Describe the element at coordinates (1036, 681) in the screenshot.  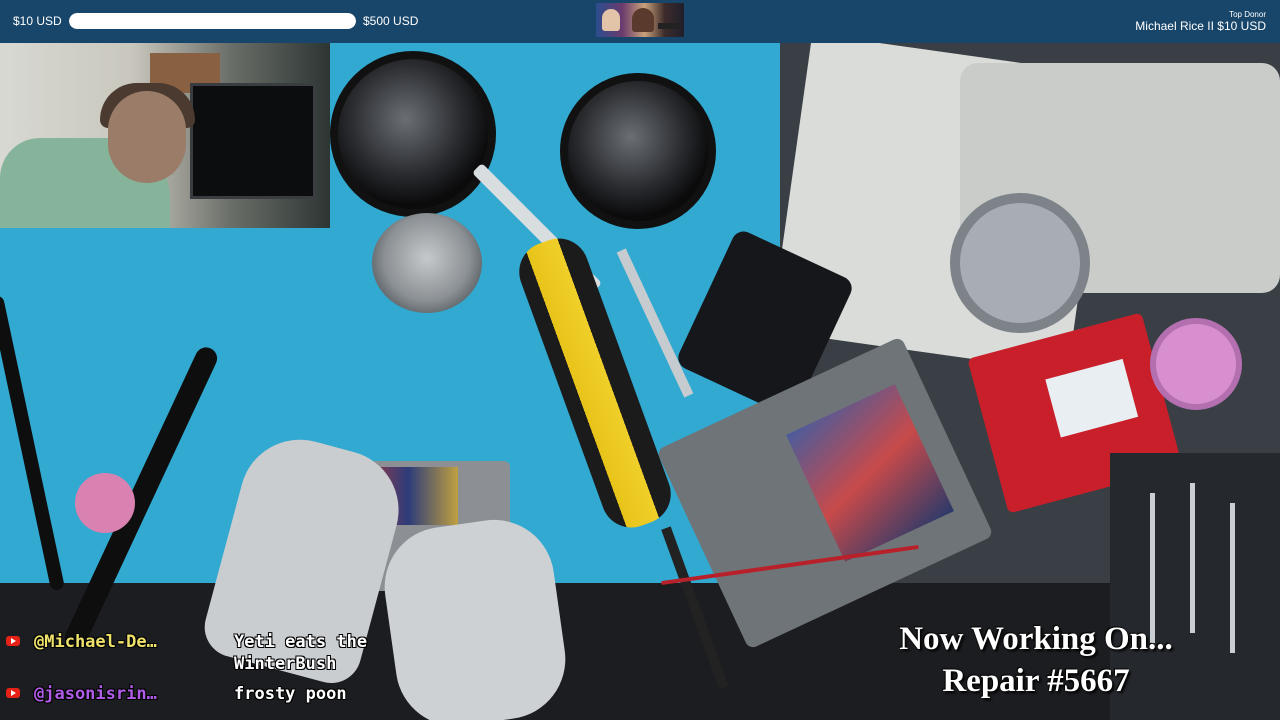
I see `caption-line-2: Repair #5667` at that location.